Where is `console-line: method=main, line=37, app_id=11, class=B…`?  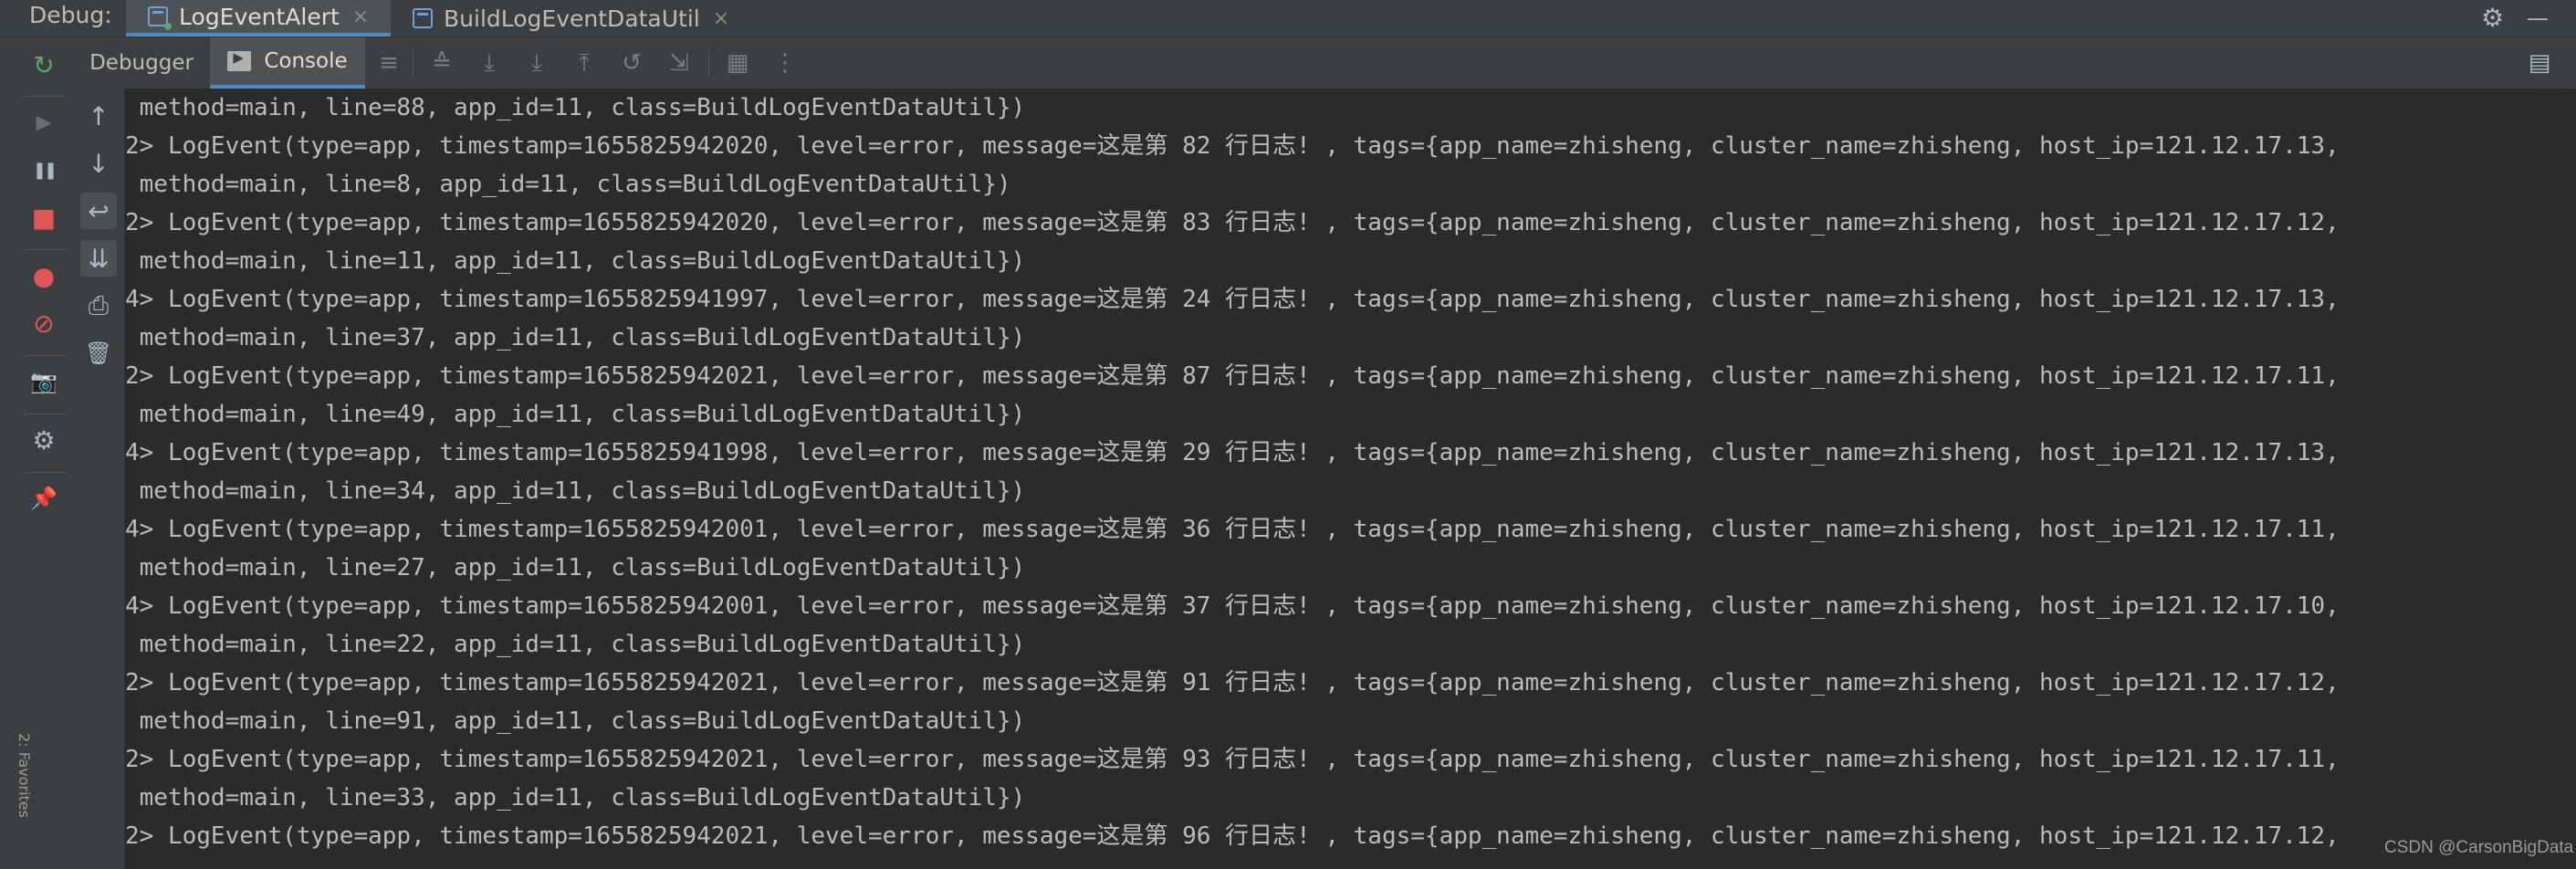
console-line: method=main, line=37, app_id=11, class=B… is located at coordinates (576, 337).